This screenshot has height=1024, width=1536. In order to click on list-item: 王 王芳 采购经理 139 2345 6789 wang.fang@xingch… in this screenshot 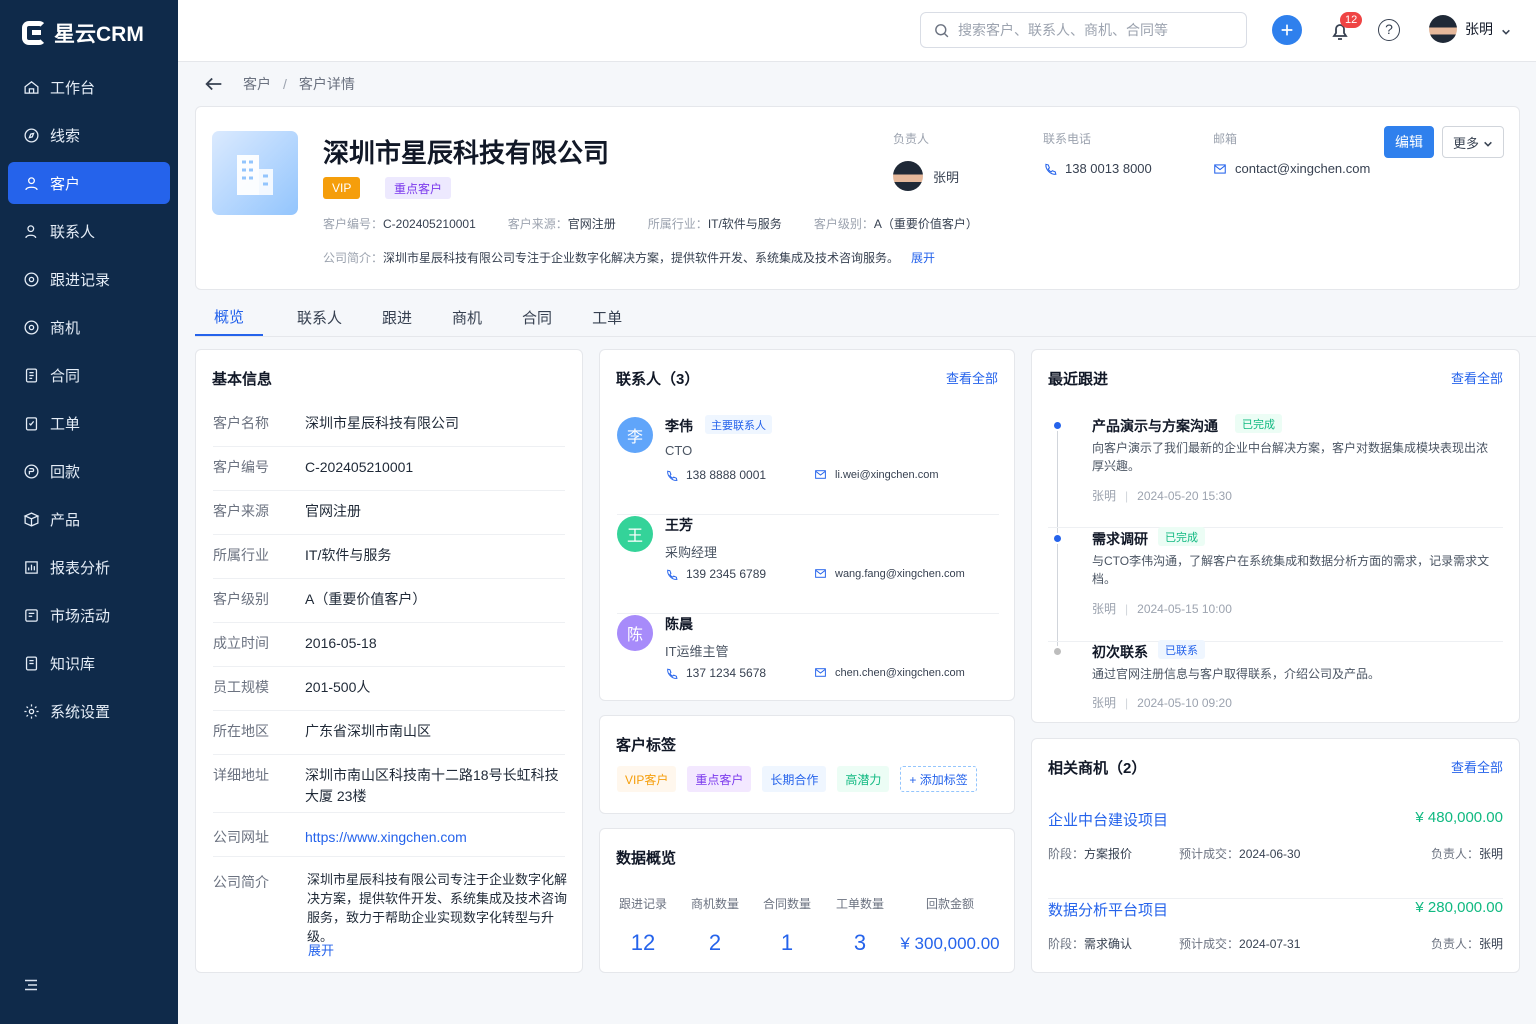, I will do `click(808, 564)`.